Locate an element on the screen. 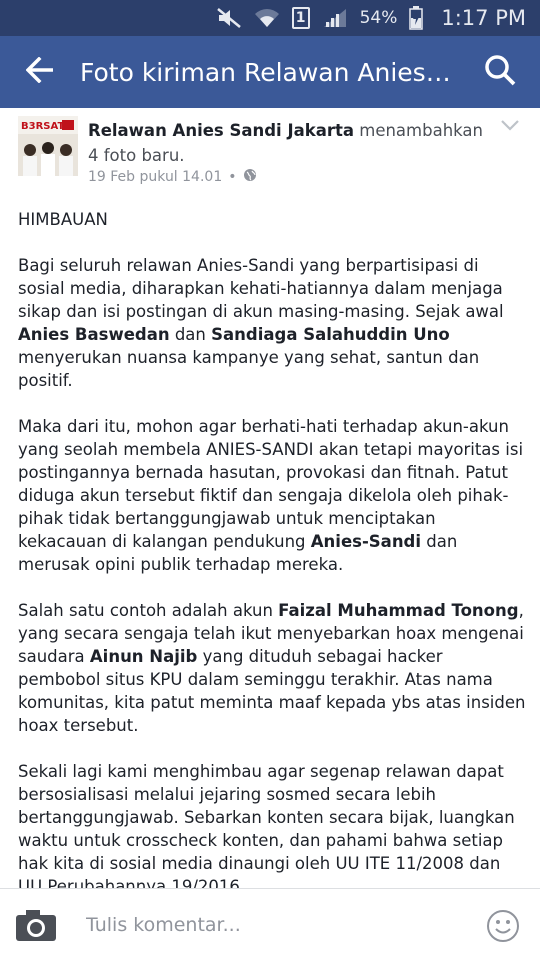 The width and height of the screenshot is (540, 960). emoji-icon is located at coordinates (503, 928).